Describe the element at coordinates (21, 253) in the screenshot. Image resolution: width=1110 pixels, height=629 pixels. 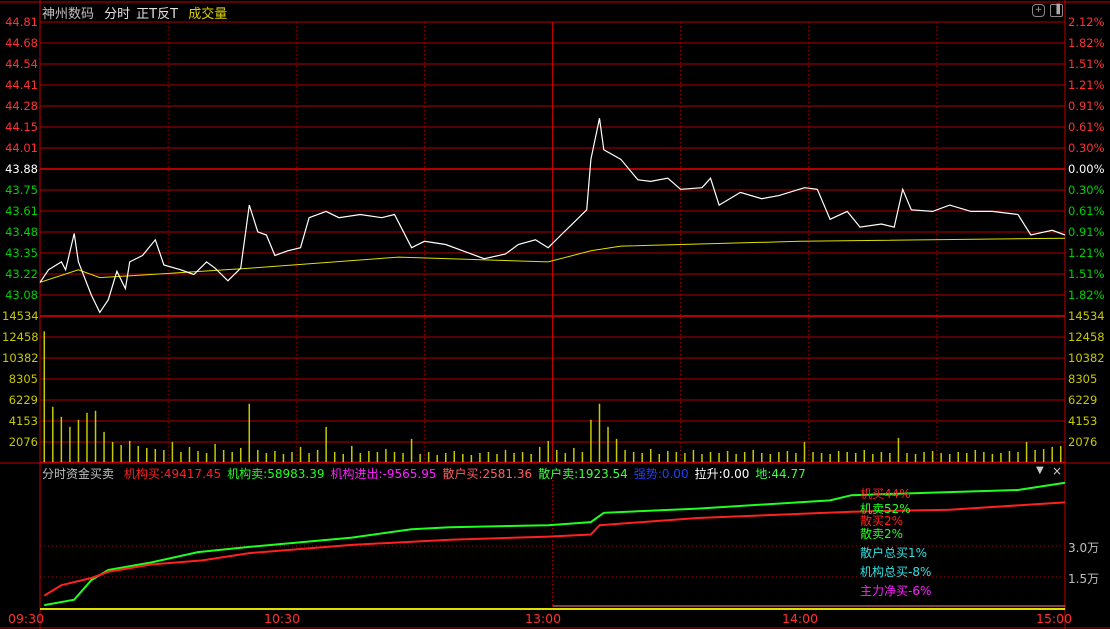
I see `price-axis-label: 43.35` at that location.